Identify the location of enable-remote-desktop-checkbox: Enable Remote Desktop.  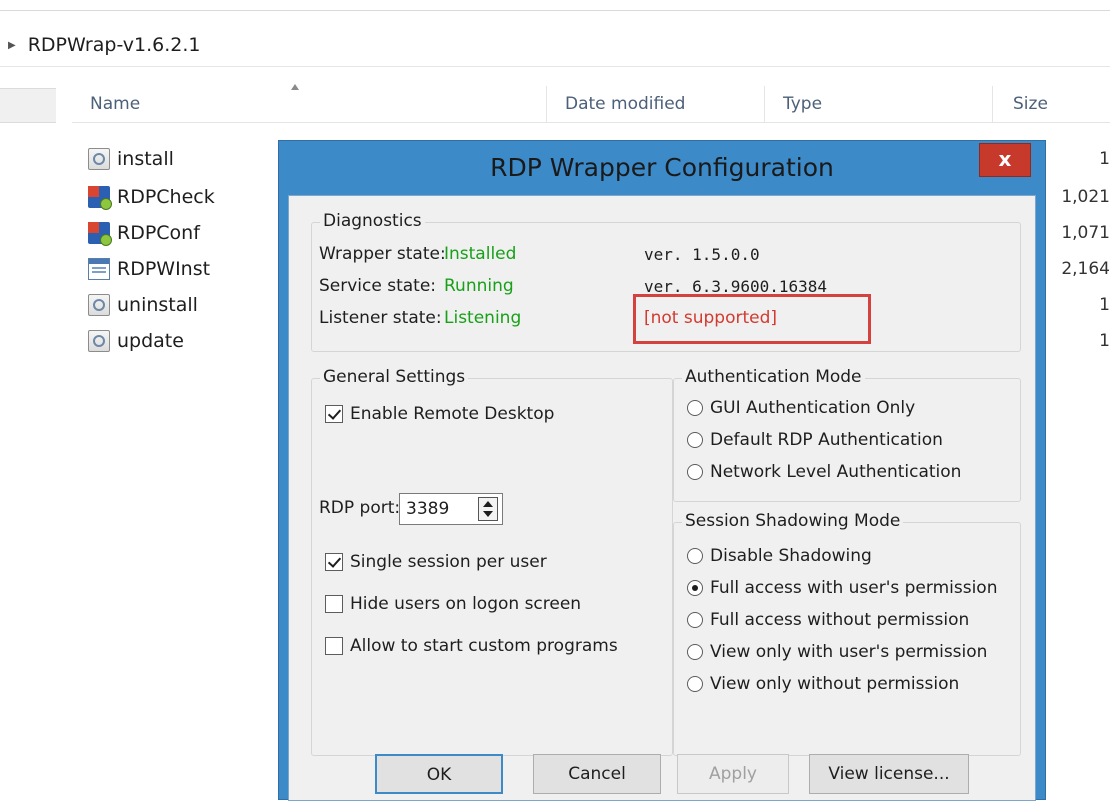
(439, 414).